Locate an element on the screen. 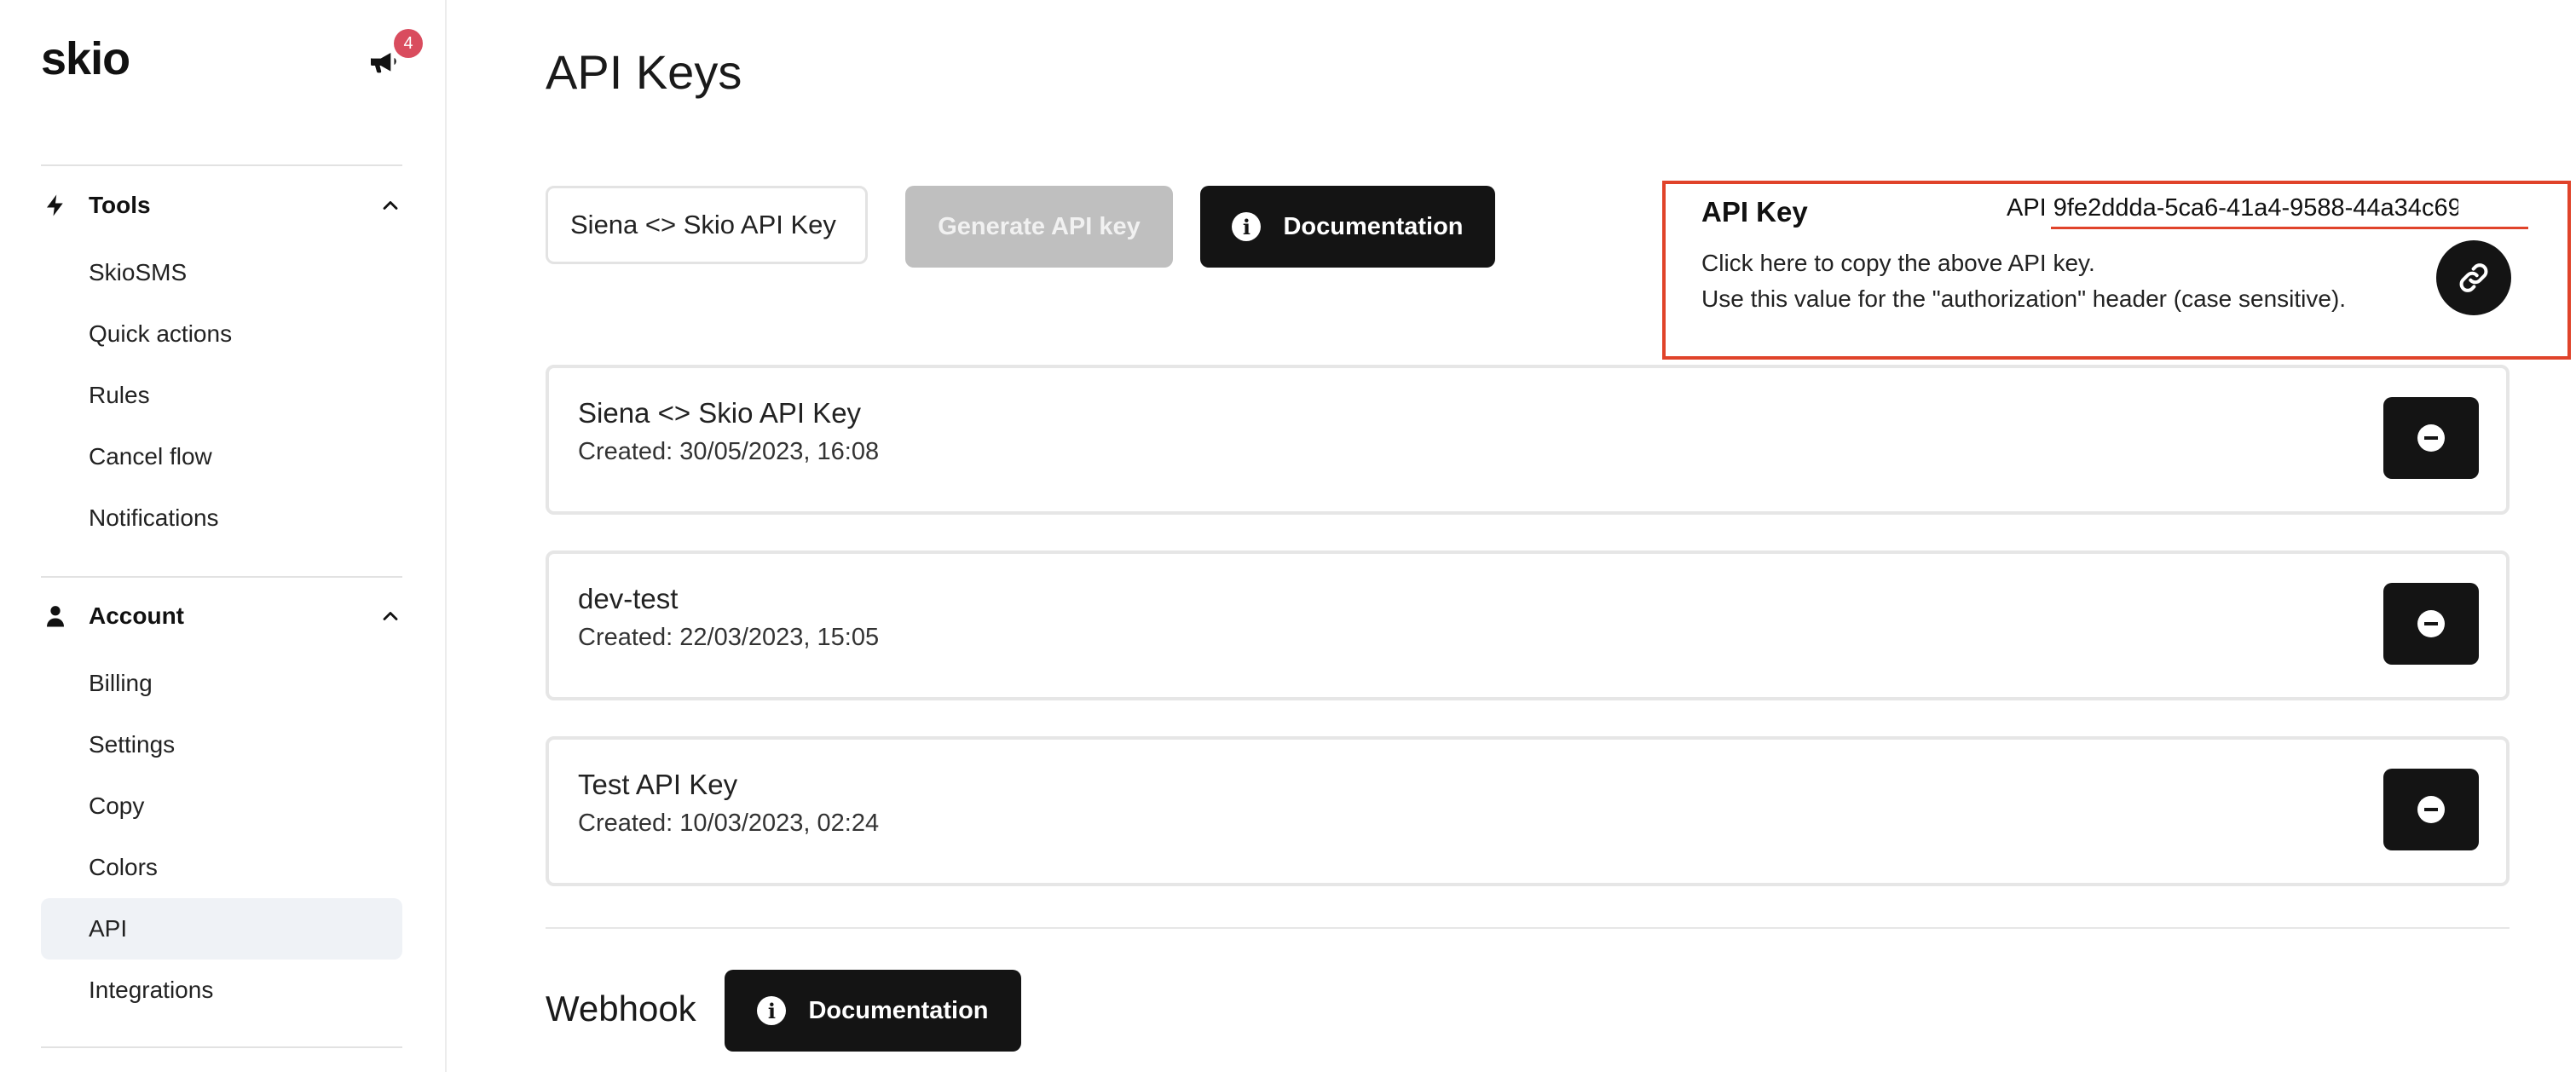 Image resolution: width=2576 pixels, height=1072 pixels. generate-api-key-button: Generate API key is located at coordinates (1039, 227).